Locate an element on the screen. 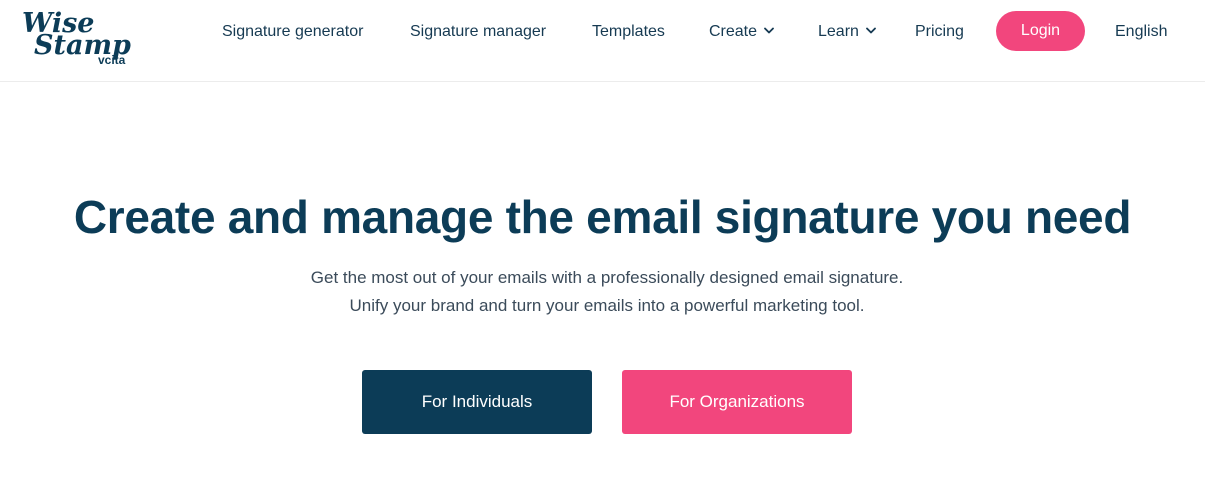 The image size is (1205, 485). nav-learn-label: Learn is located at coordinates (838, 31).